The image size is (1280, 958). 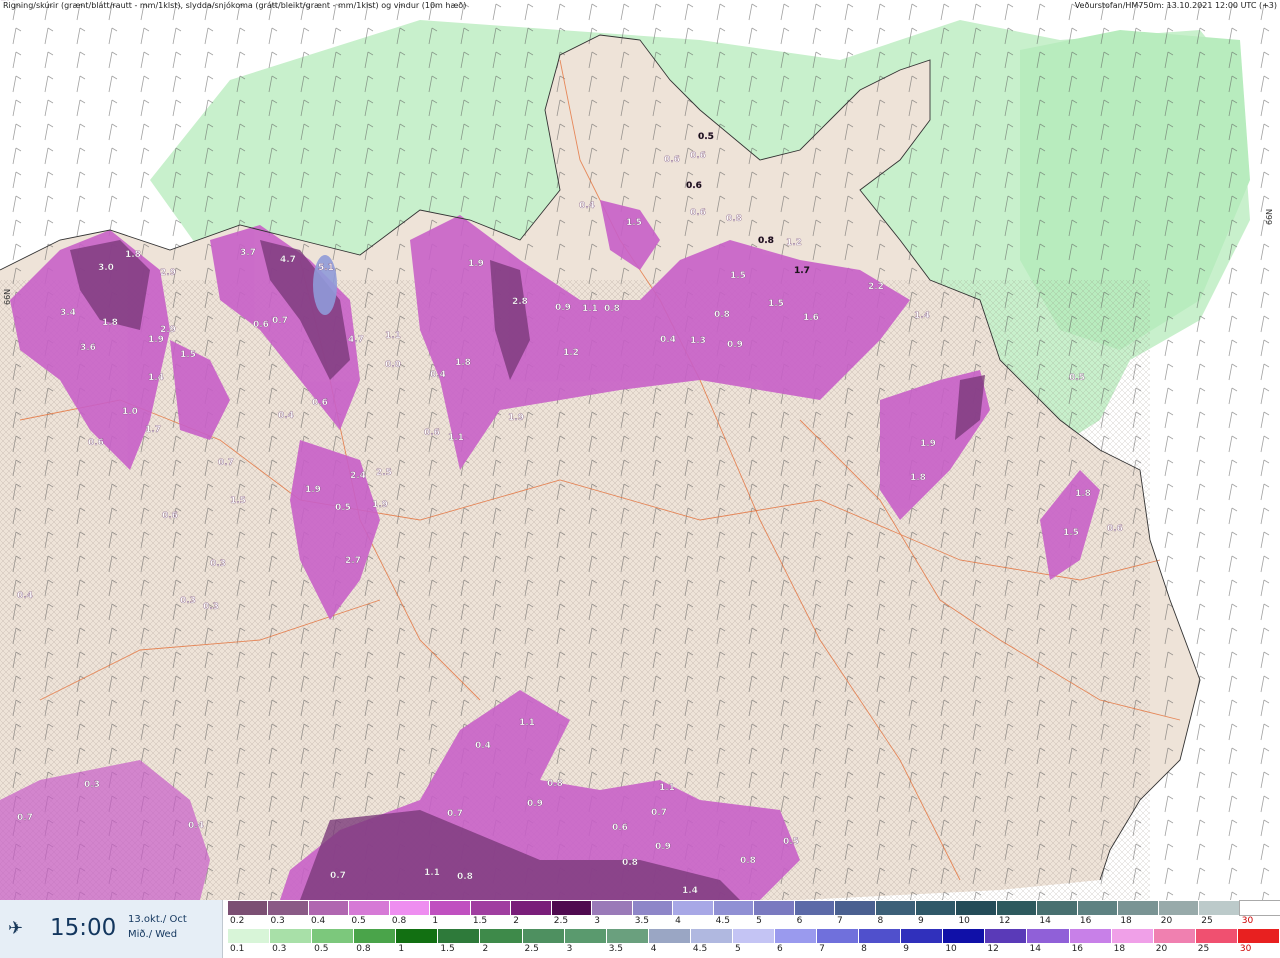 I want to click on precip-value: 2.5, so click(x=384, y=473).